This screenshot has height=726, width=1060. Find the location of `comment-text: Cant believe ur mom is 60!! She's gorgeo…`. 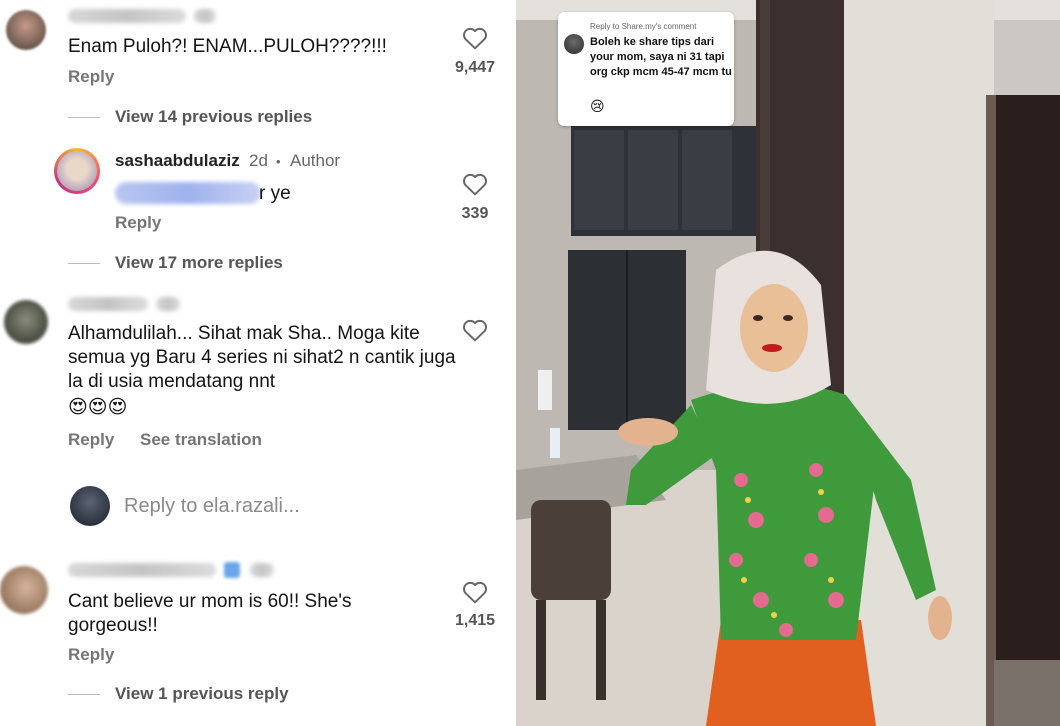

comment-text: Cant believe ur mom is 60!! She's gorgeo… is located at coordinates (210, 613).